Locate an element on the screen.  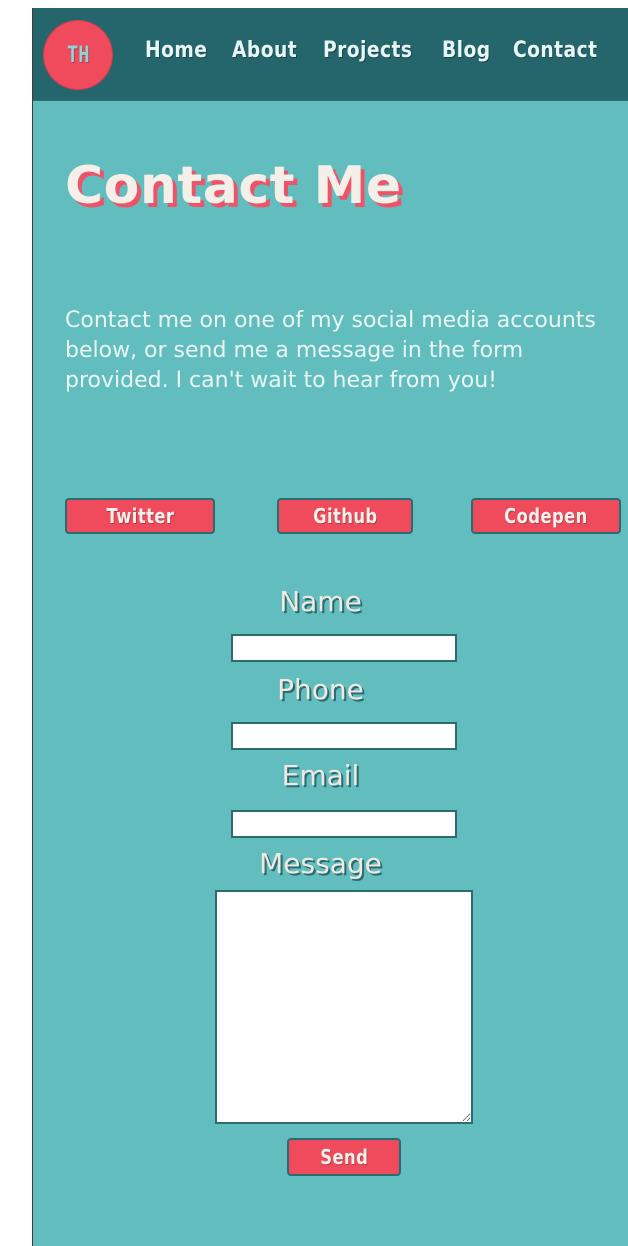
email-input is located at coordinates (344, 824).